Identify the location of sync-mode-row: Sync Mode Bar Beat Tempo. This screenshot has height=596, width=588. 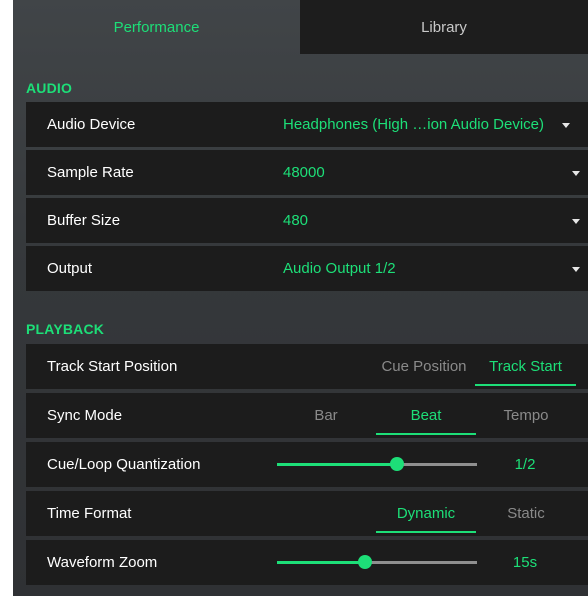
(307, 415).